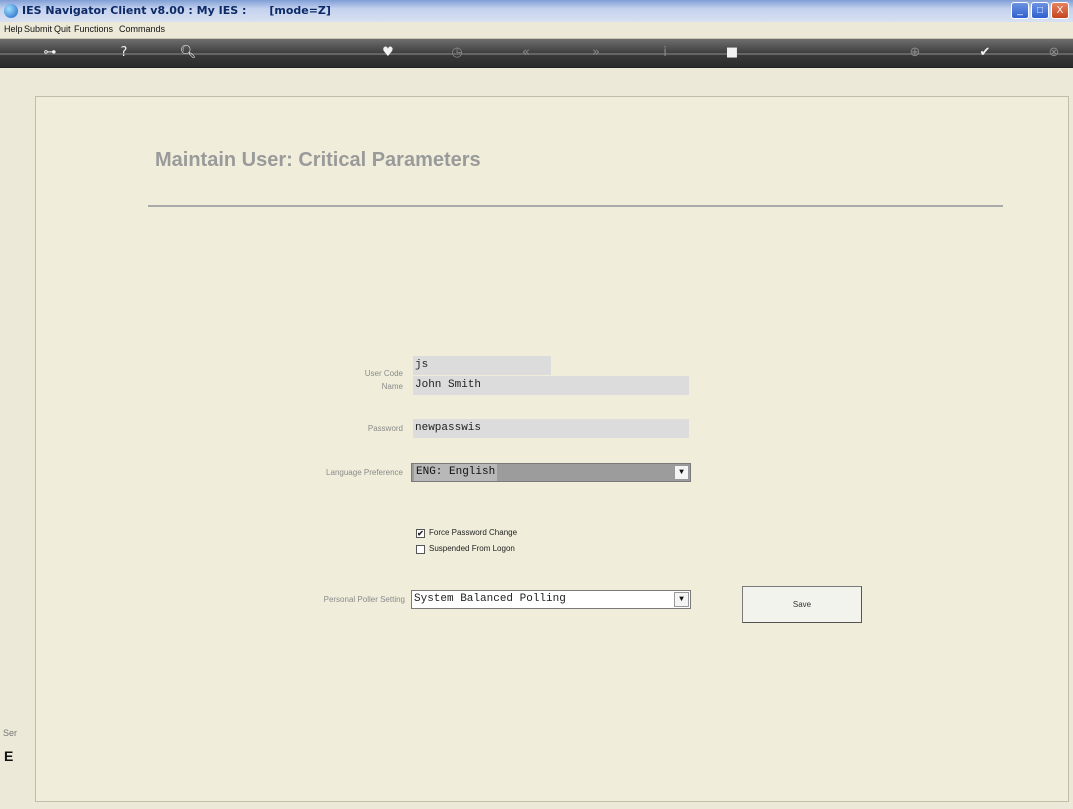 The image size is (1073, 809). I want to click on language-select-value: ENG: English, so click(456, 472).